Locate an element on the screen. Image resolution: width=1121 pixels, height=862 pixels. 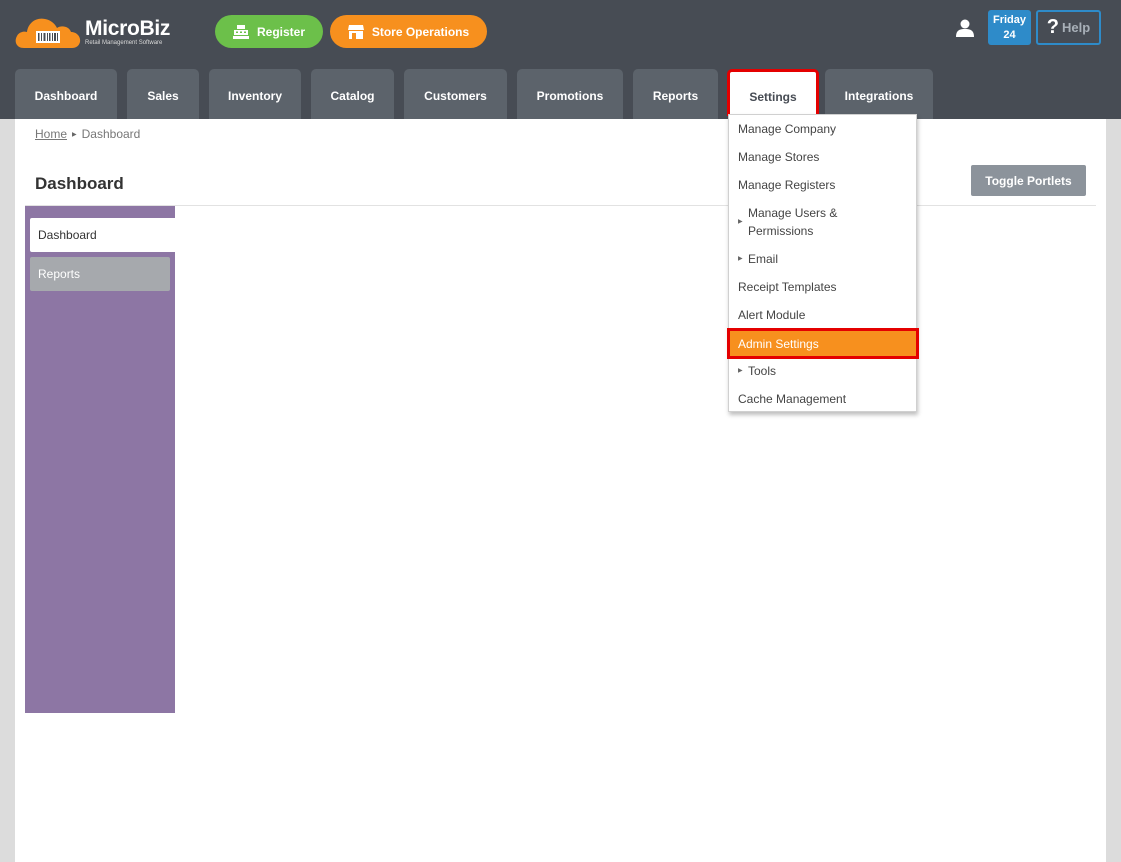
breadcrumb: Home ▶ Dashboard is located at coordinates (87, 134).